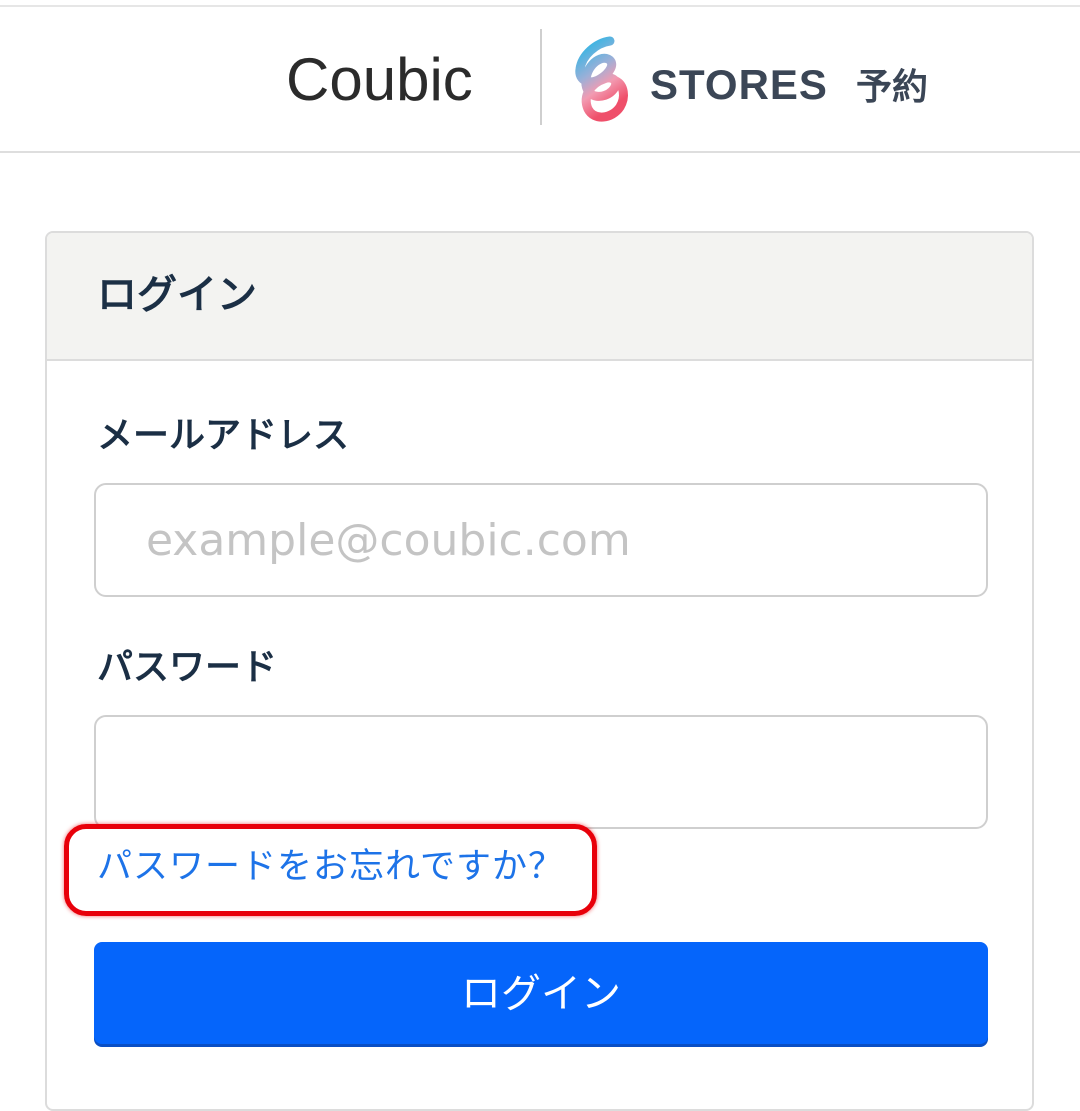 The width and height of the screenshot is (1080, 1111). Describe the element at coordinates (539, 297) in the screenshot. I see `login-card-header: ログイン` at that location.